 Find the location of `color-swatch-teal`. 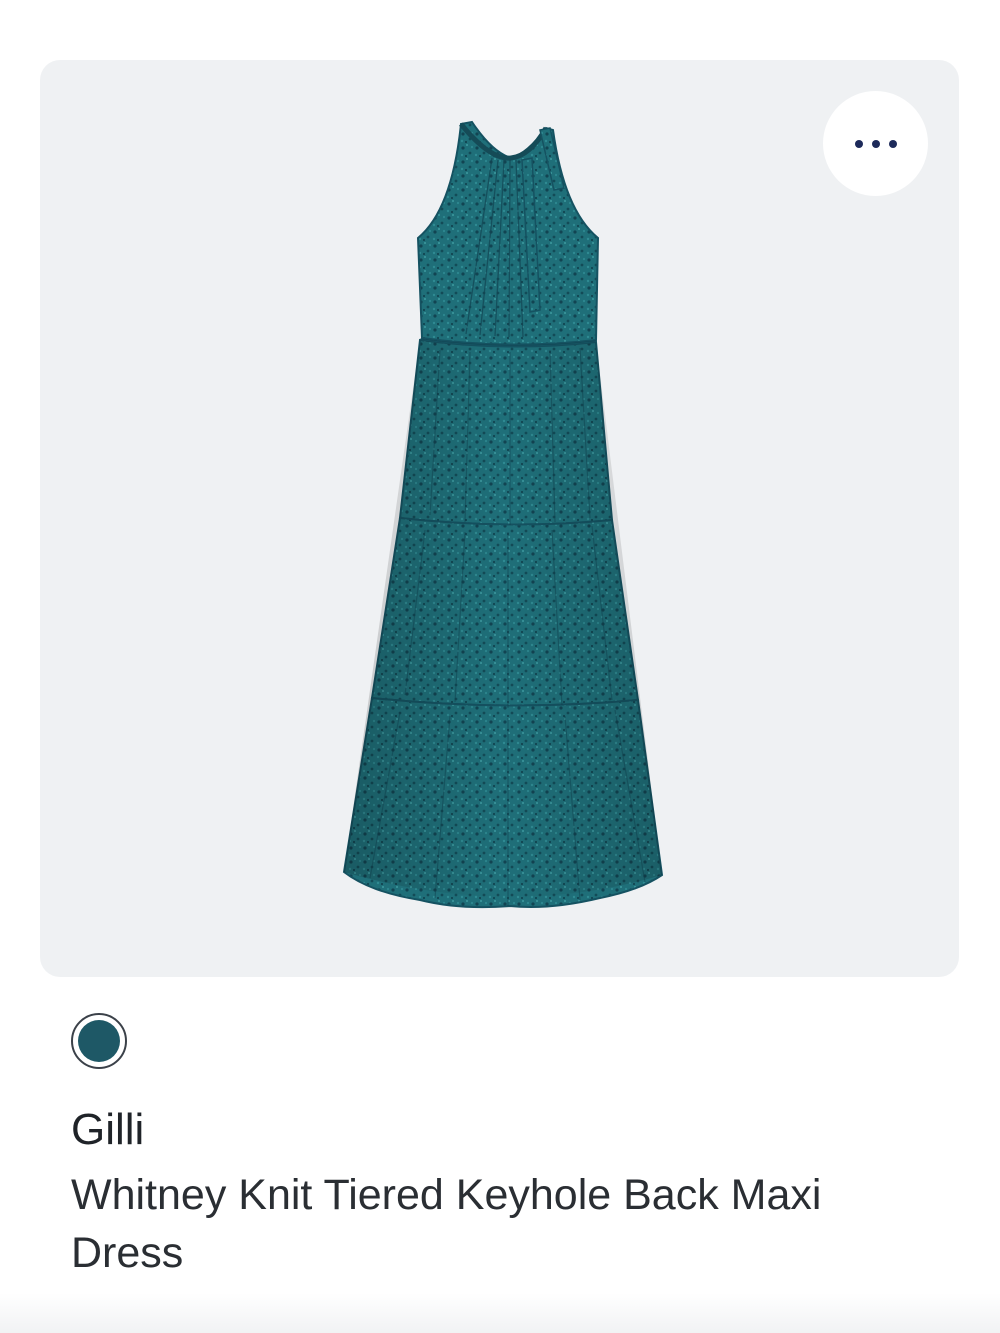

color-swatch-teal is located at coordinates (99, 1041).